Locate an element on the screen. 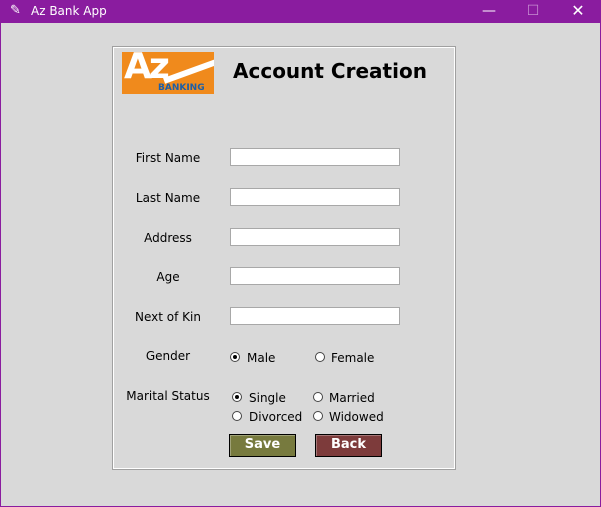 This screenshot has height=507, width=601. maximize-button: ☐ is located at coordinates (533, 11).